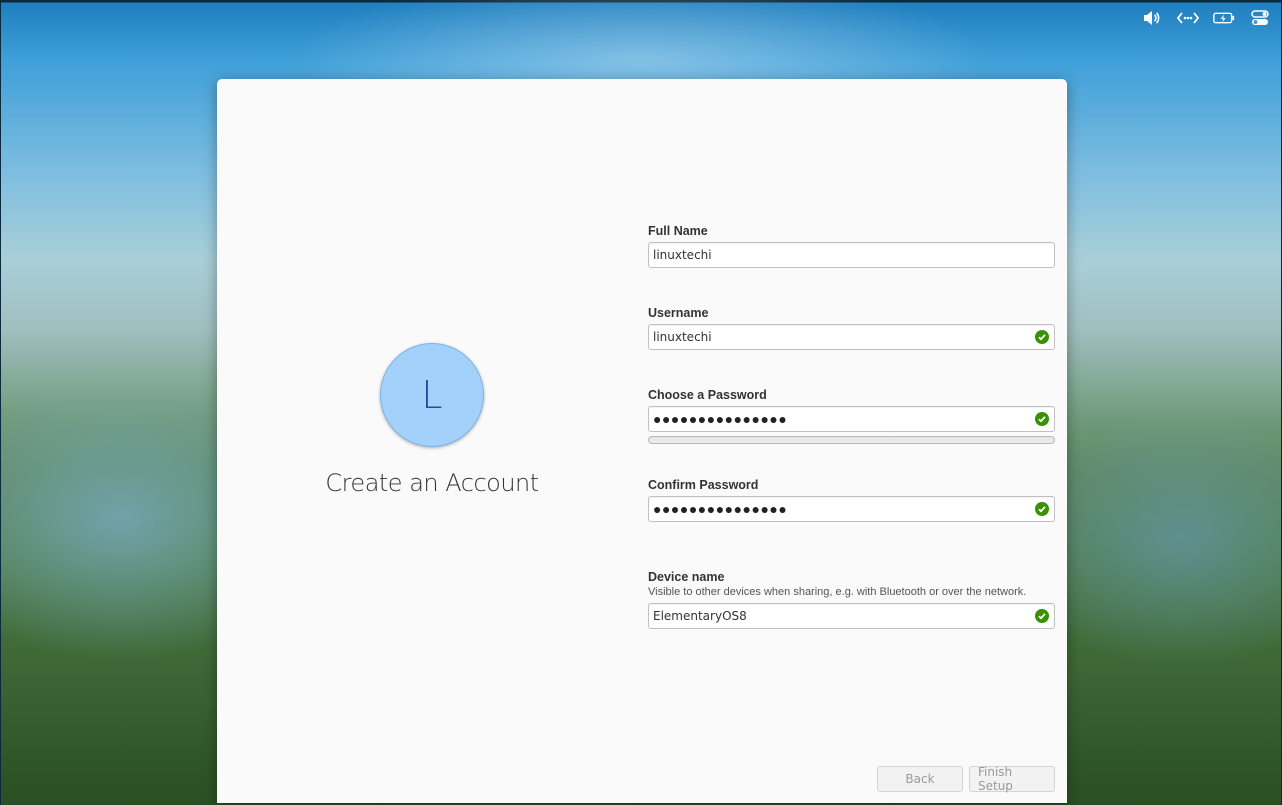  What do you see at coordinates (1042, 419) in the screenshot?
I see `password-valid-check-icon` at bounding box center [1042, 419].